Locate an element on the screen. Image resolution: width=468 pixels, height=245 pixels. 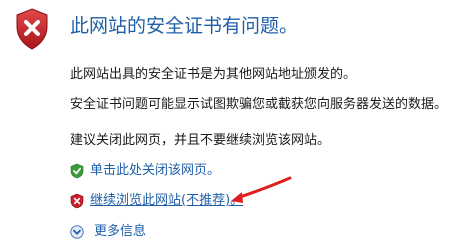
shield-check-icon is located at coordinates (77, 171).